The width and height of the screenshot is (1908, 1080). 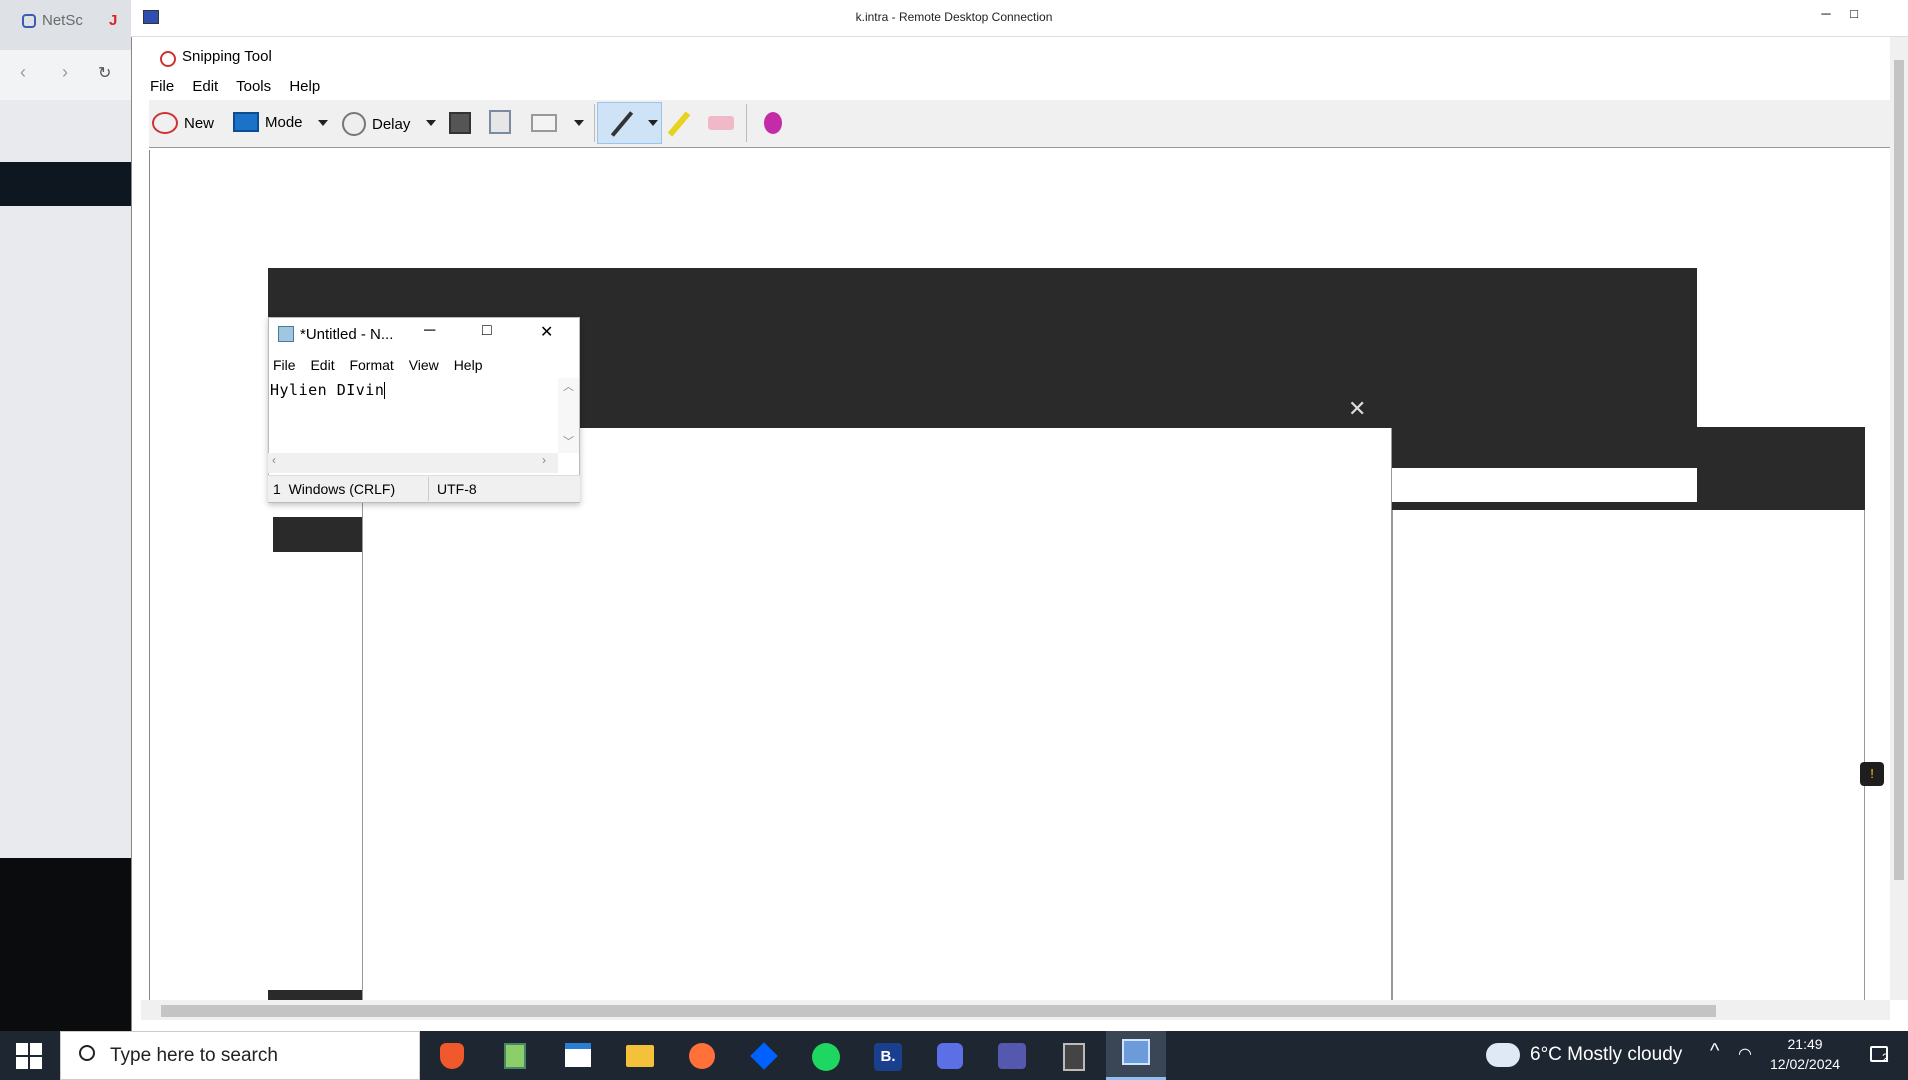 I want to click on notepad-status-encoding: UTF-8, so click(x=457, y=489).